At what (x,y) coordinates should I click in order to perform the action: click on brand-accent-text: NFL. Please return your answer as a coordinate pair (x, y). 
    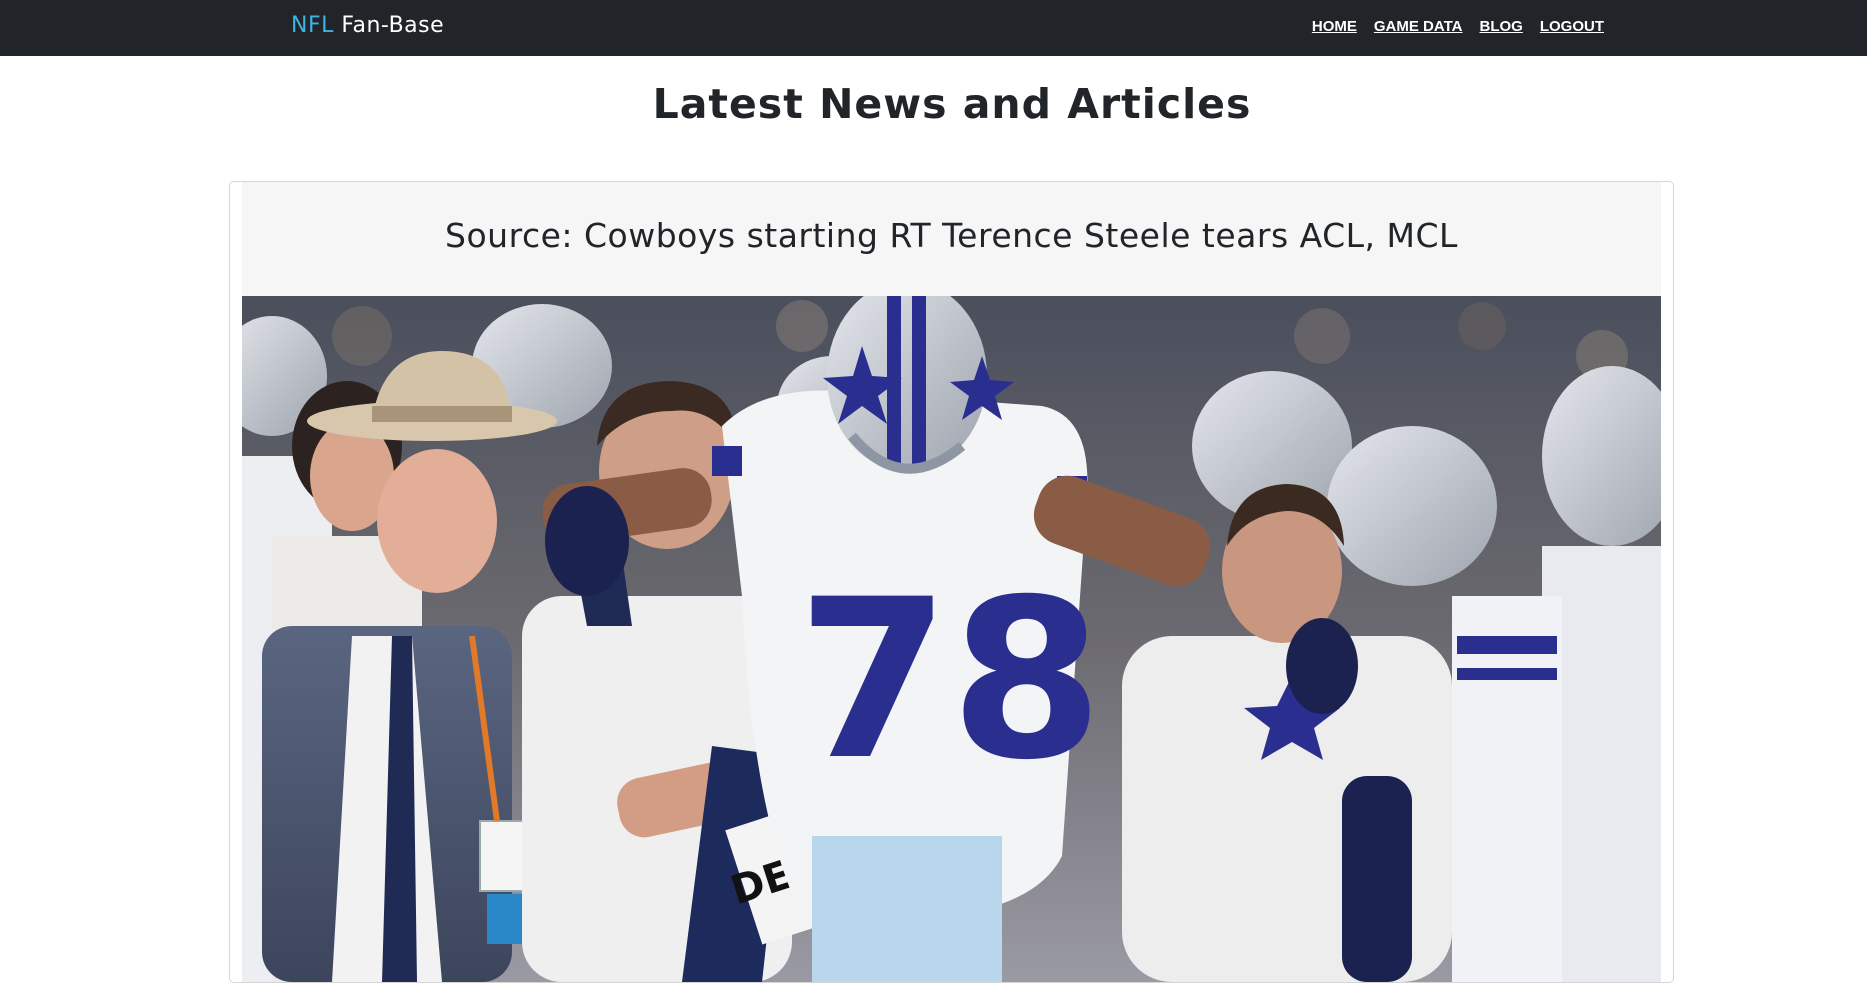
    Looking at the image, I should click on (312, 25).